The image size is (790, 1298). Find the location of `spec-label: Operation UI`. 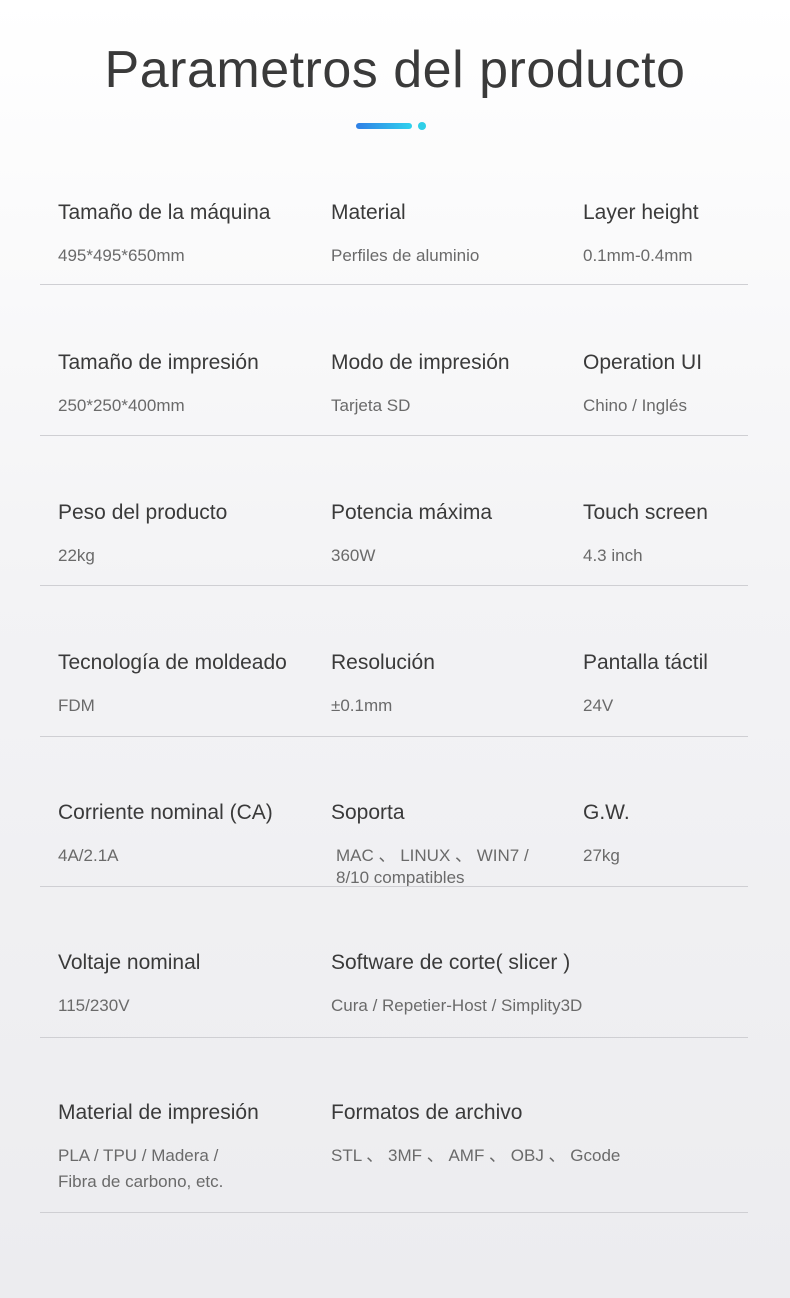

spec-label: Operation UI is located at coordinates (643, 362).